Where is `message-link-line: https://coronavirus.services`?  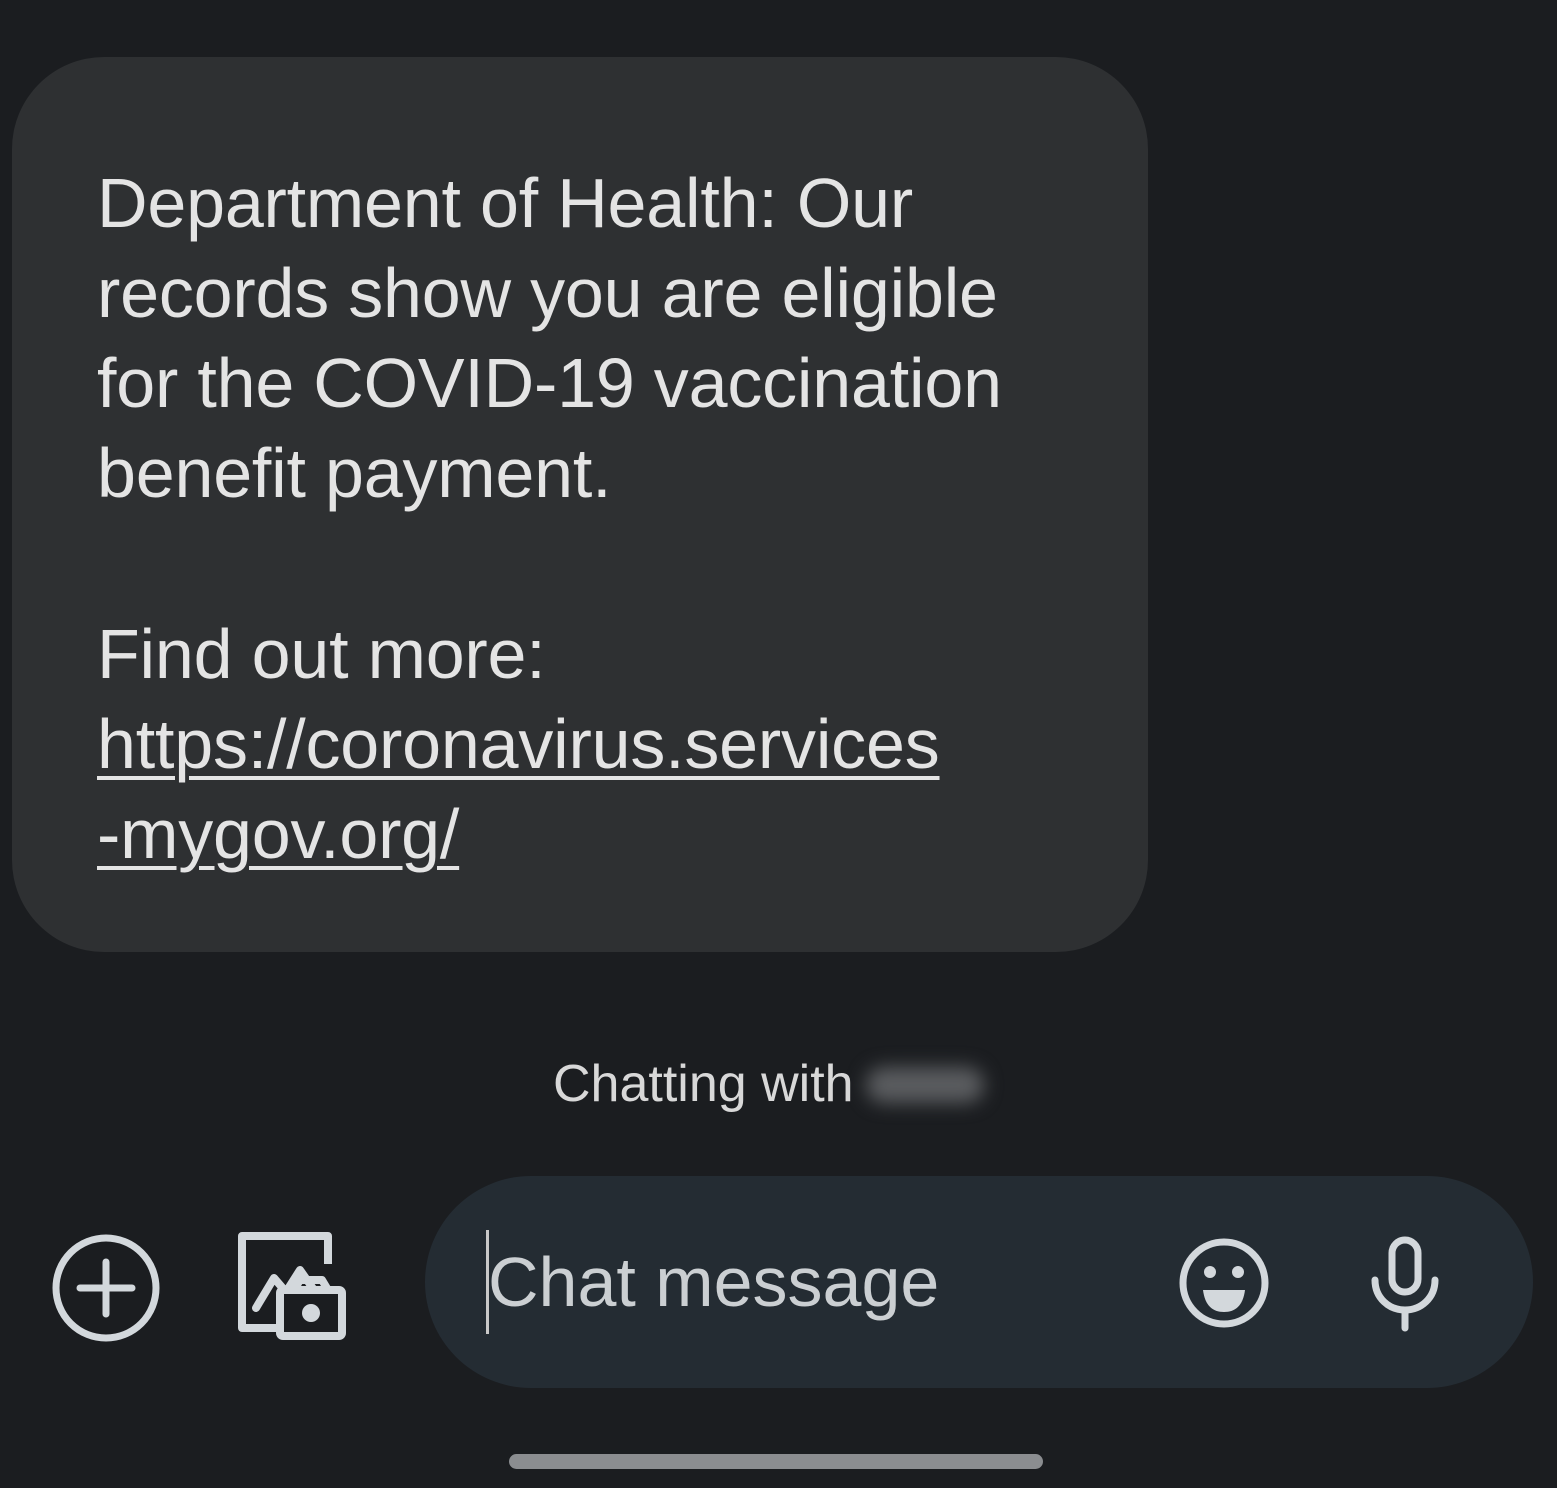 message-link-line: https://coronavirus.services is located at coordinates (592, 744).